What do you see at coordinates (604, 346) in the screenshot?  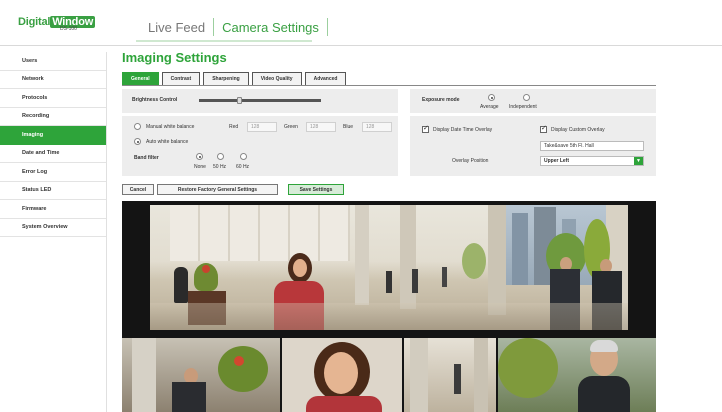 I see `man-hair` at bounding box center [604, 346].